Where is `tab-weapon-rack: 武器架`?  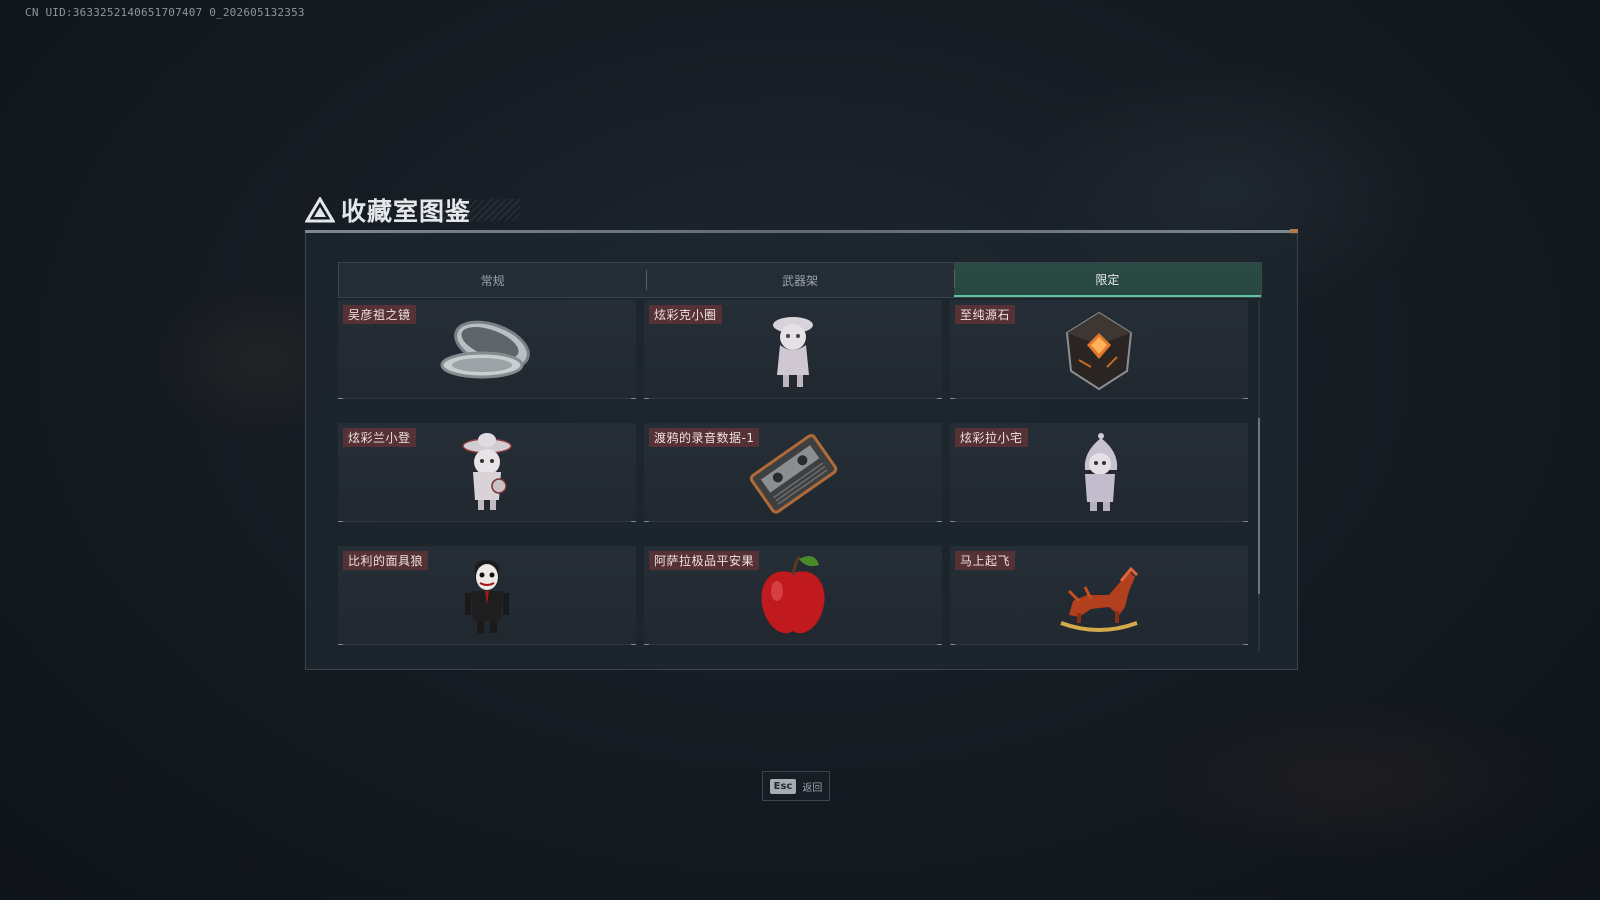
tab-weapon-rack: 武器架 is located at coordinates (799, 280).